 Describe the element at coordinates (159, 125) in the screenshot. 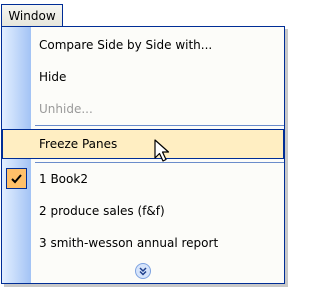

I see `menu-separator` at that location.